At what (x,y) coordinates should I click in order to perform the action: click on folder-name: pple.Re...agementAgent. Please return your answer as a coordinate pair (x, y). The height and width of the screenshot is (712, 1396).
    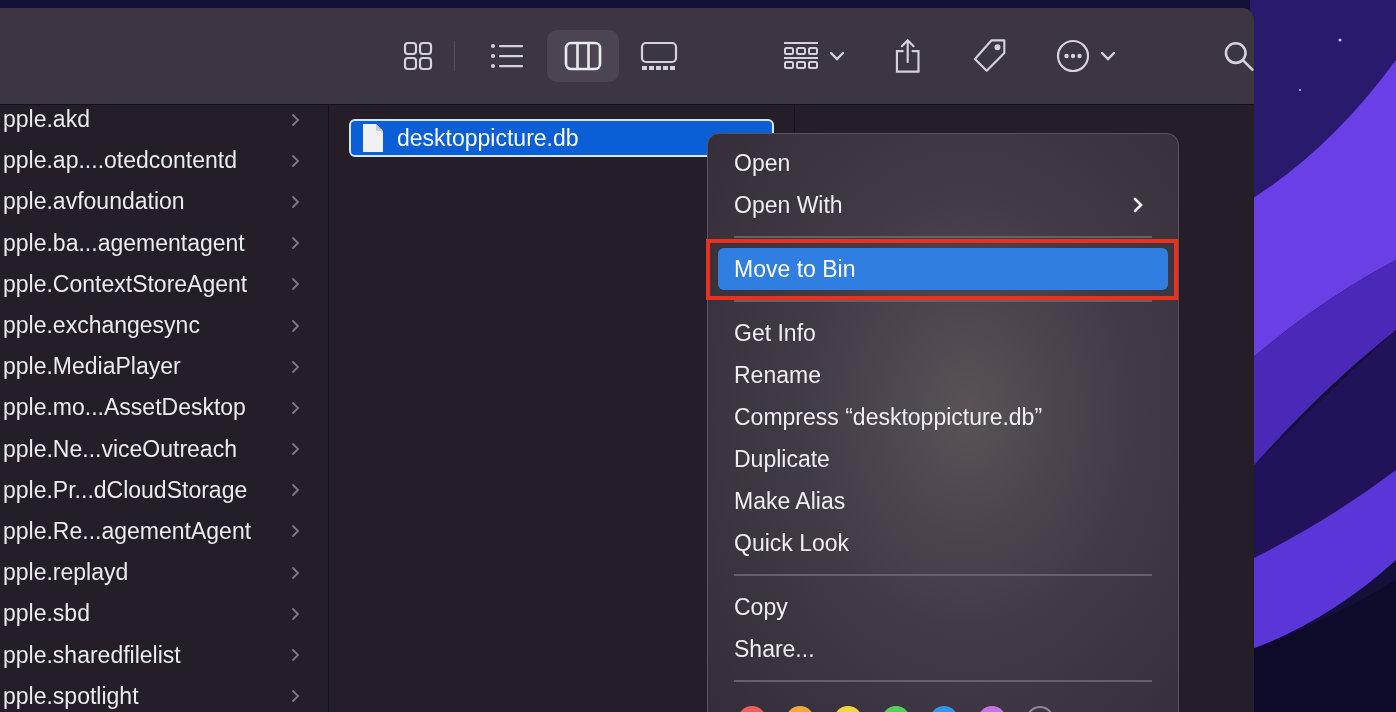
    Looking at the image, I should click on (127, 531).